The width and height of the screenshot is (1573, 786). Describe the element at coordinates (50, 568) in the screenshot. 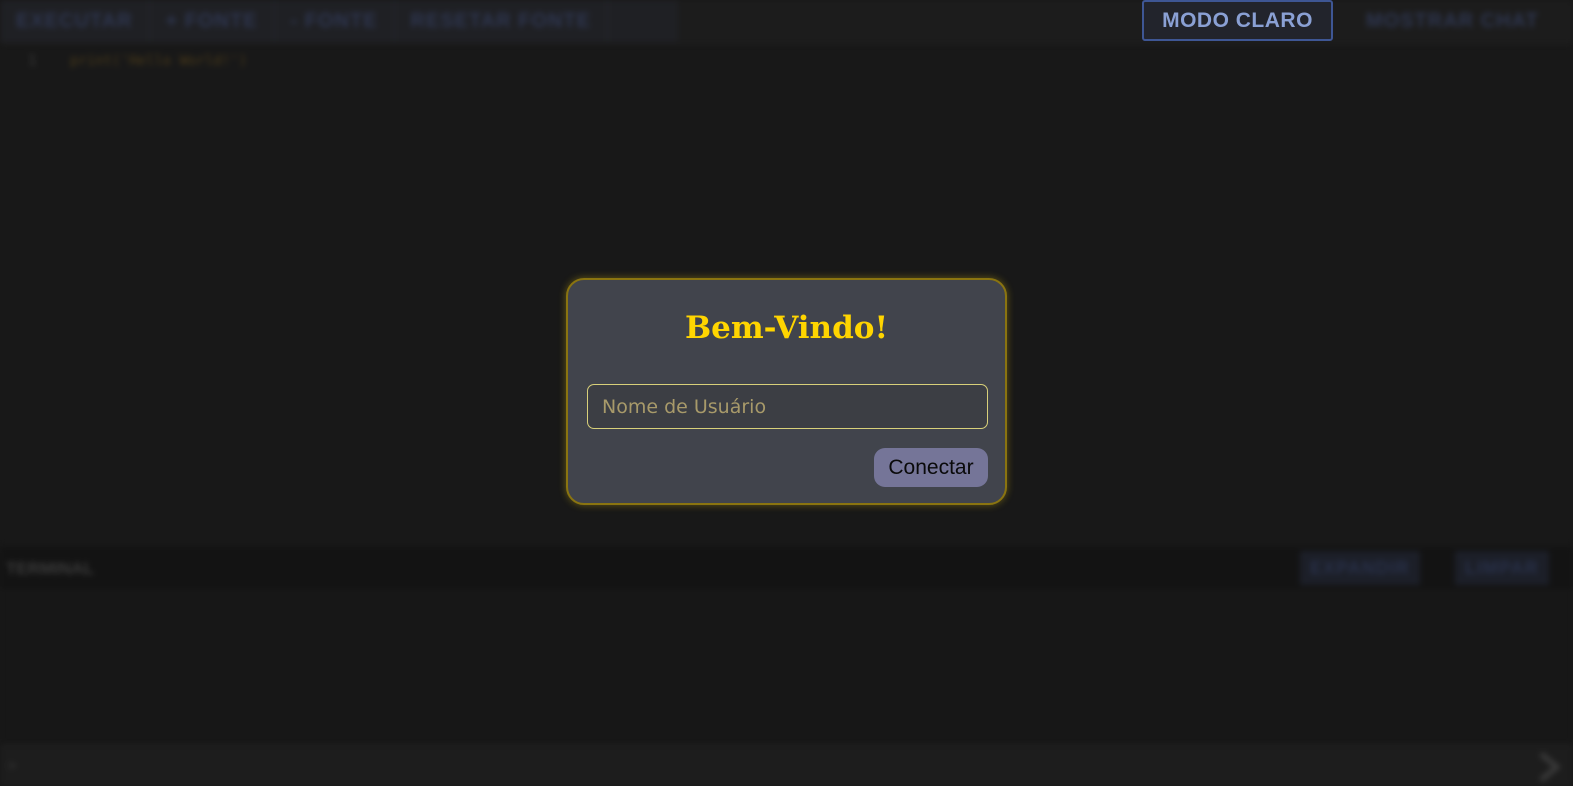

I see `terminal-title: TERMINAL` at that location.